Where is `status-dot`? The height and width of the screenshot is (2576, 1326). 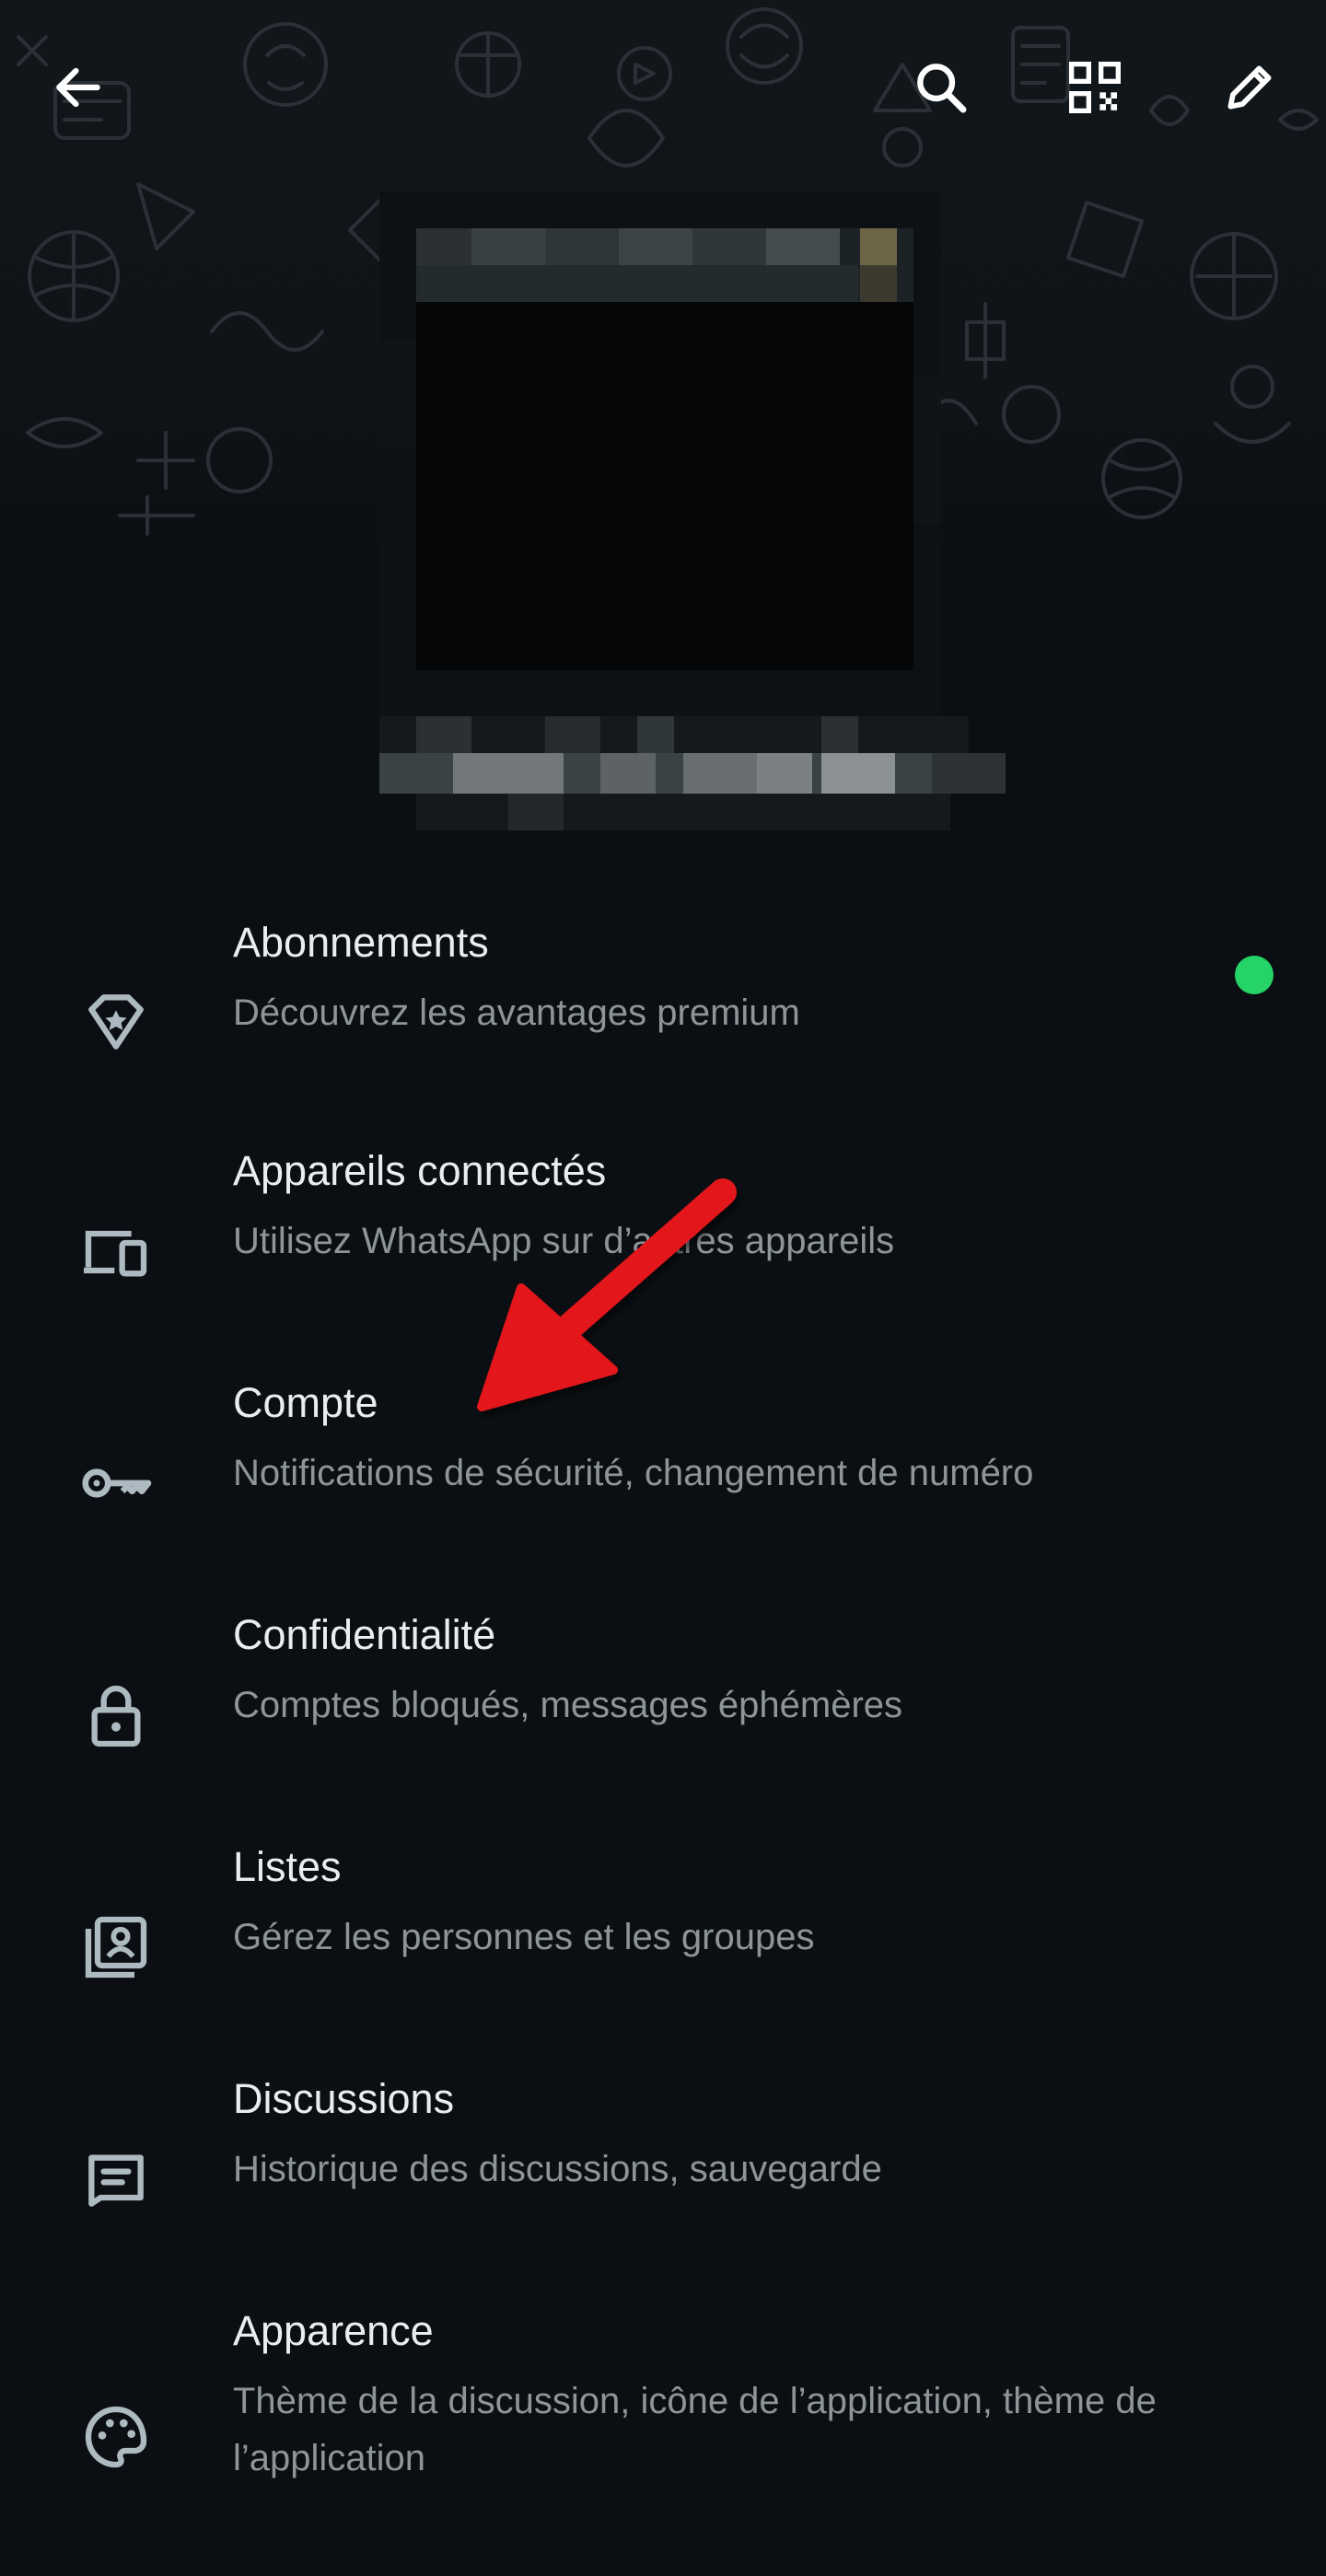 status-dot is located at coordinates (1254, 975).